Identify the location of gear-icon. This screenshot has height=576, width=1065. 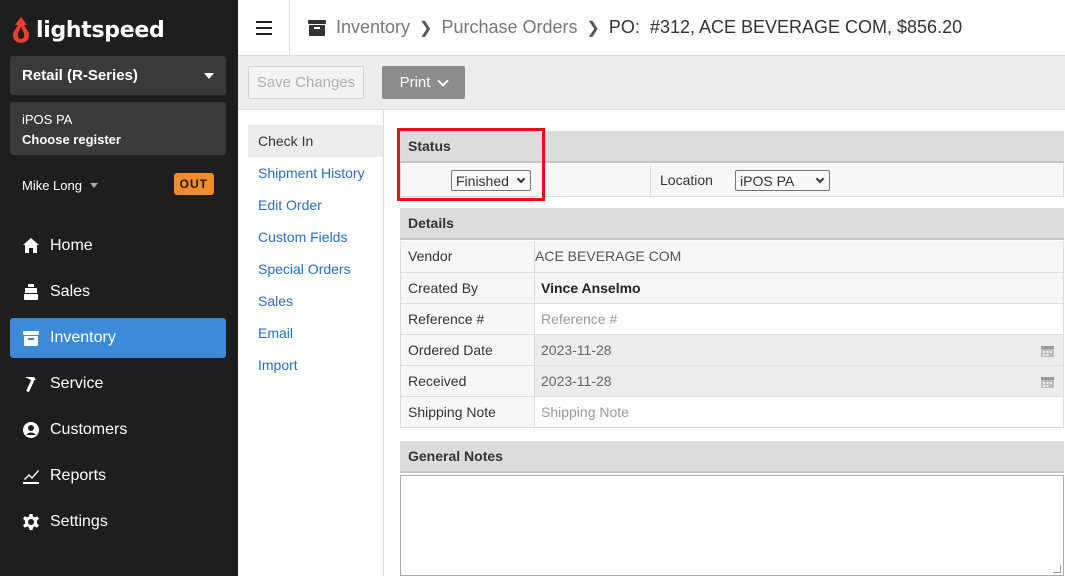
(31, 522).